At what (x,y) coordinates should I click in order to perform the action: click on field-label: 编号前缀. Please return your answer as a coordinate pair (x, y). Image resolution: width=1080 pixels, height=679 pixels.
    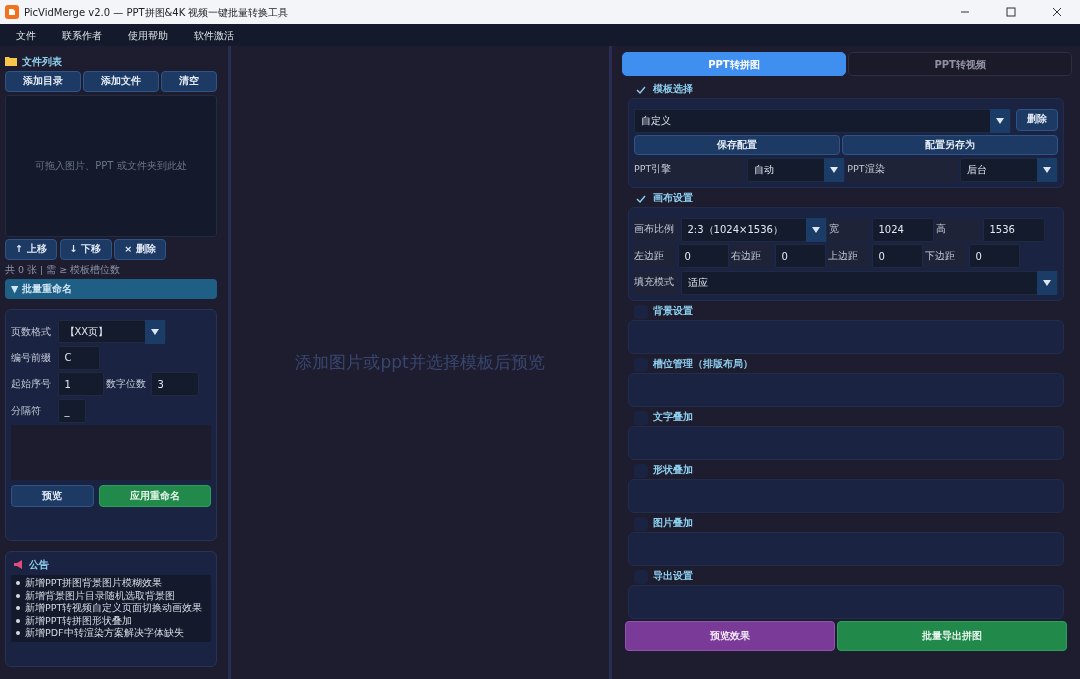
    Looking at the image, I should click on (31, 357).